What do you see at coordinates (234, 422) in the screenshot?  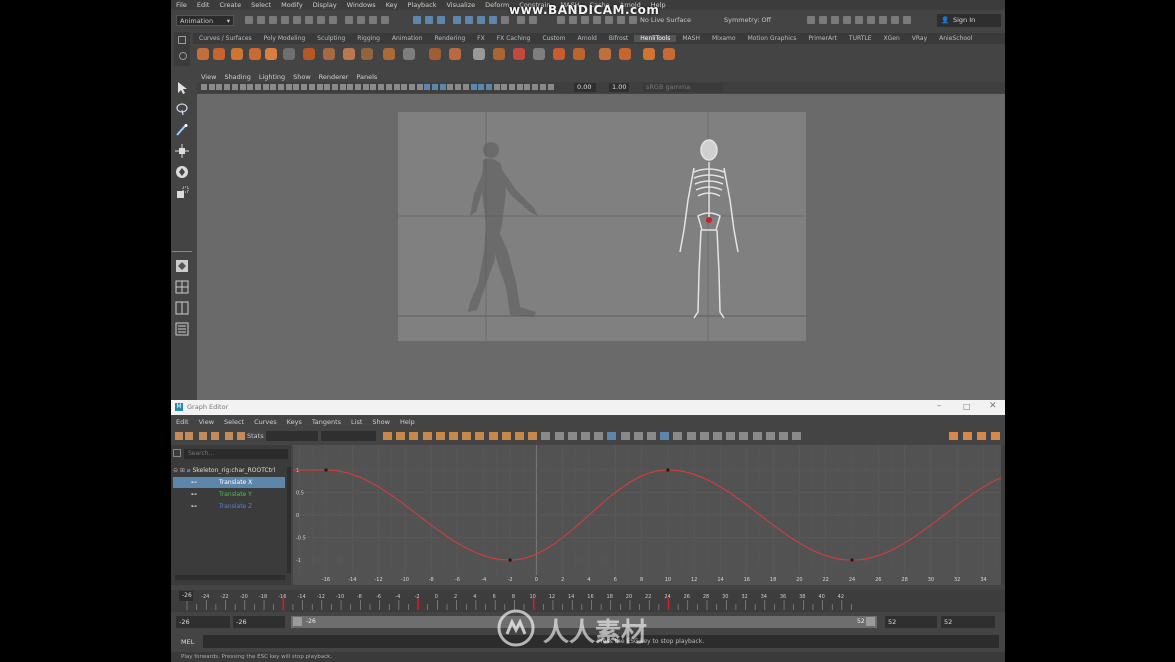 I see `graph-menu-select: Select` at bounding box center [234, 422].